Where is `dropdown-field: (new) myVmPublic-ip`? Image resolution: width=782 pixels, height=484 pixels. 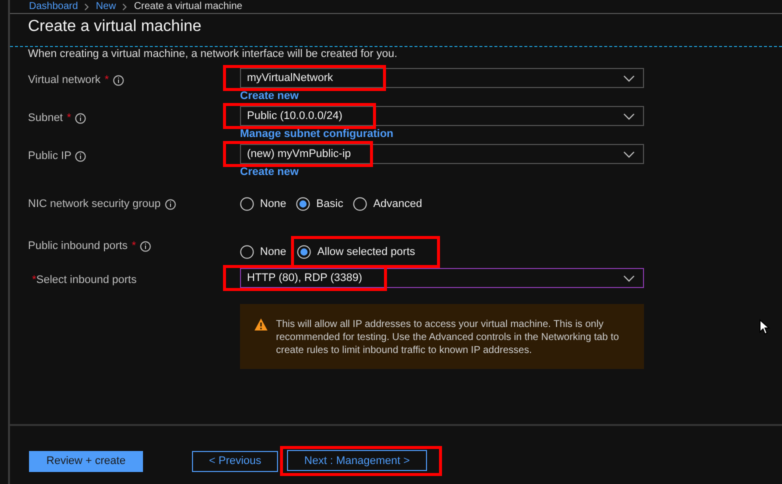 dropdown-field: (new) myVmPublic-ip is located at coordinates (442, 154).